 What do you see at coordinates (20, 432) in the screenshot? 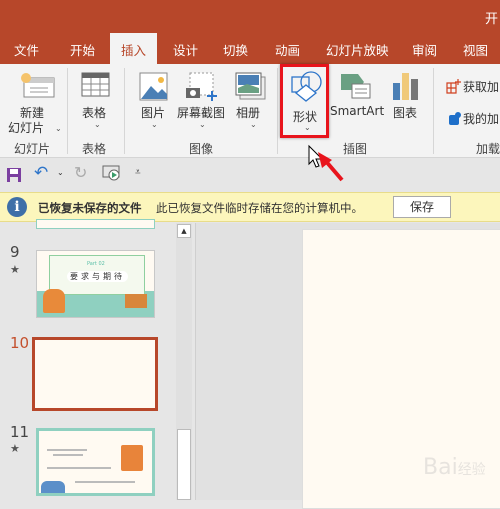
I see `slide-number: 11` at bounding box center [20, 432].